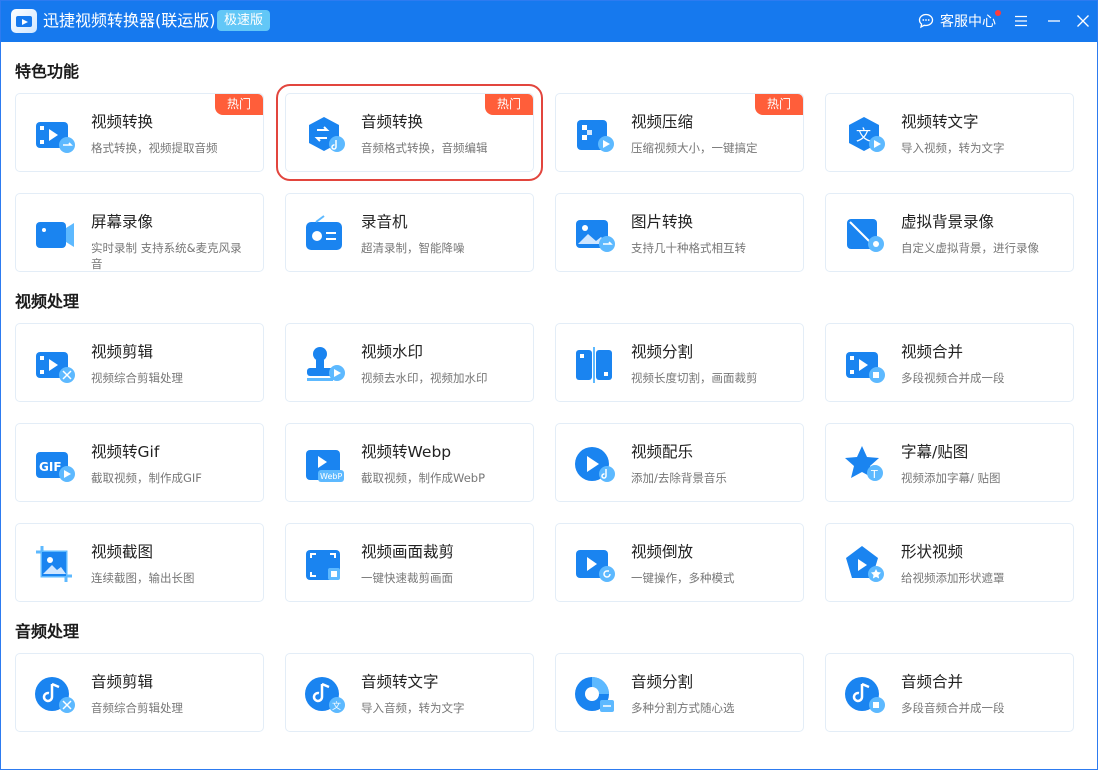  Describe the element at coordinates (949, 132) in the screenshot. I see `tool-card-video-to-text: 文 视频转文字导入视频，转为文字` at that location.